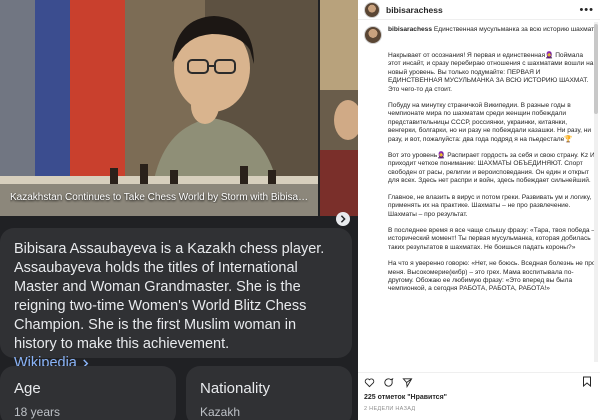 The width and height of the screenshot is (600, 420). Describe the element at coordinates (596, 192) in the screenshot. I see `caption-scrollbar` at that location.